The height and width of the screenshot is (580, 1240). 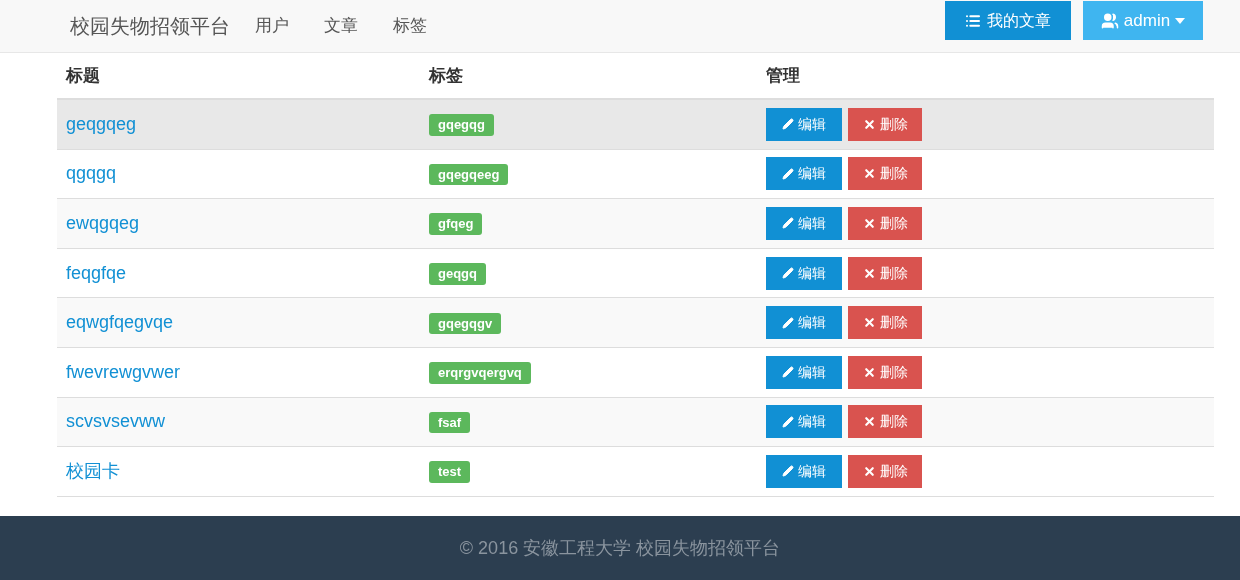 What do you see at coordinates (1008, 20) in the screenshot?
I see `my-articles-button: 我的文章` at bounding box center [1008, 20].